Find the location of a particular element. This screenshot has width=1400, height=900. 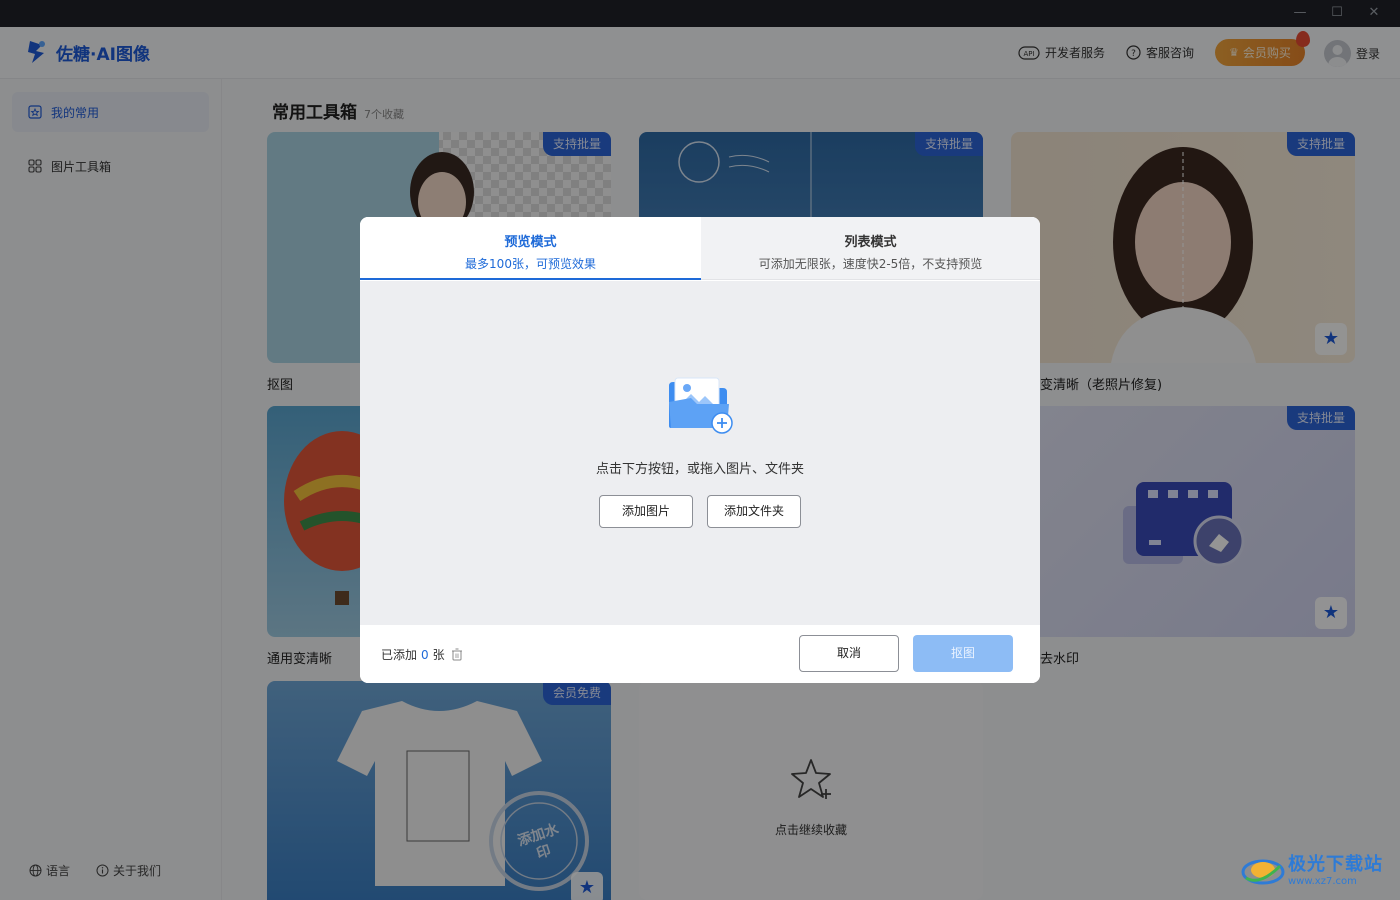

watermark-url: www.xz7.com is located at coordinates (1322, 881).